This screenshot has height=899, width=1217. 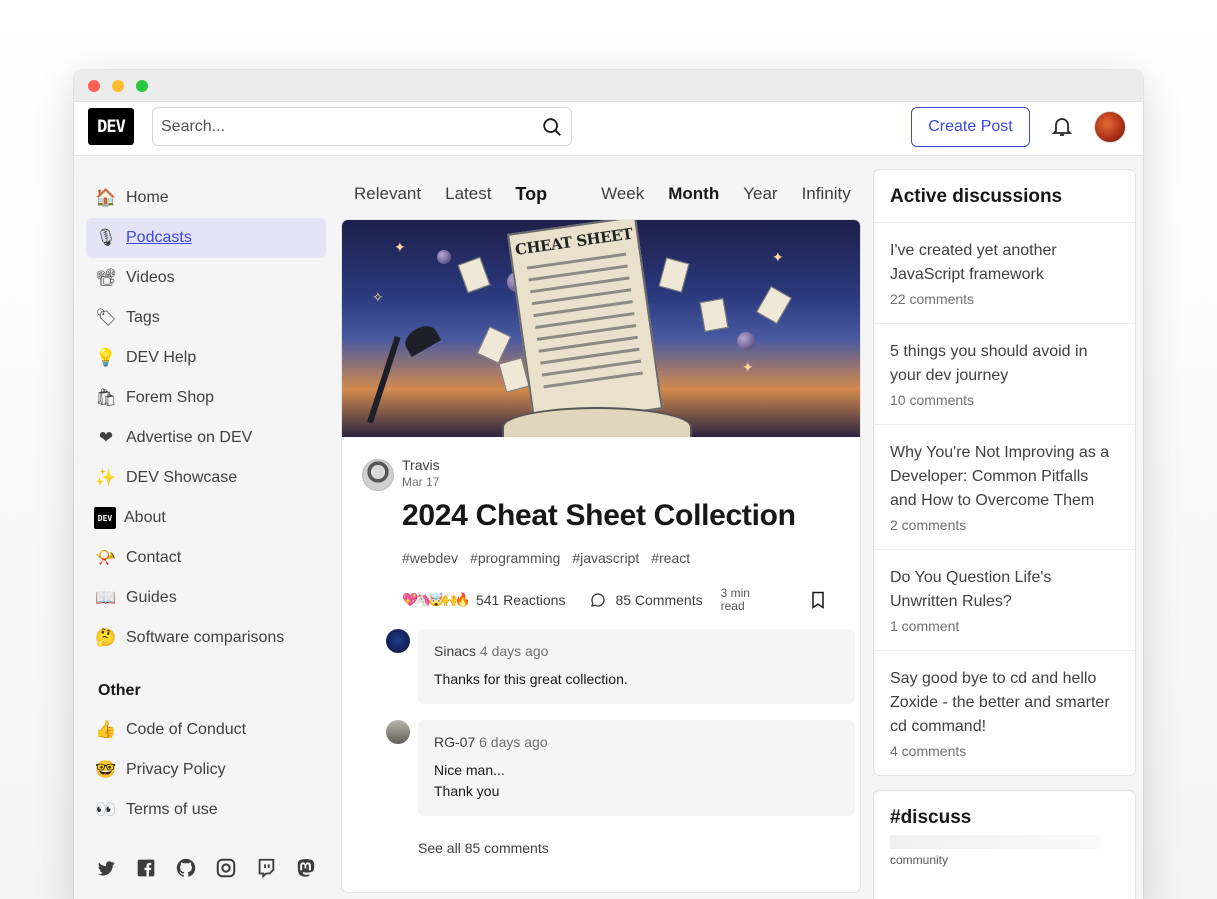 What do you see at coordinates (1004, 818) in the screenshot?
I see `discuss-title: #discuss` at bounding box center [1004, 818].